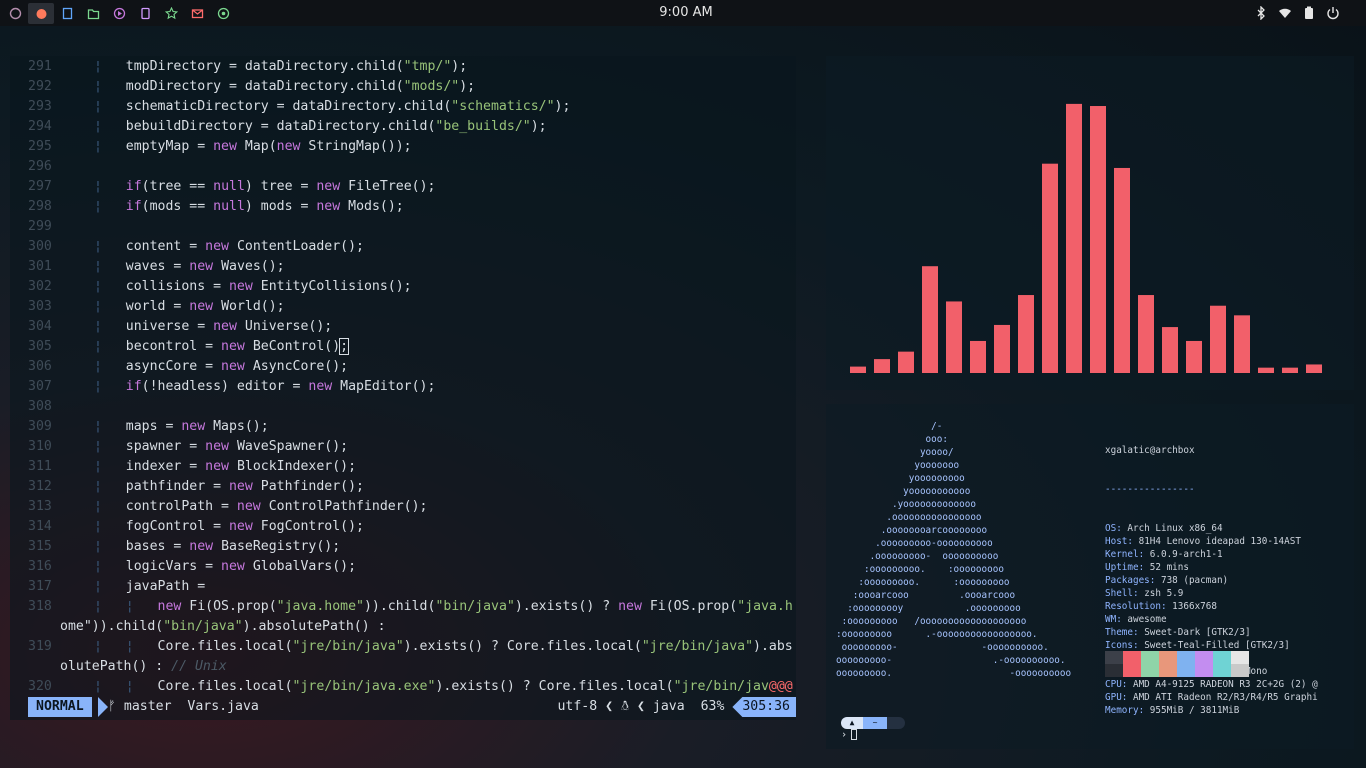  Describe the element at coordinates (403, 587) in the screenshot. I see `code-line: 317 ¦ javaPath =` at that location.